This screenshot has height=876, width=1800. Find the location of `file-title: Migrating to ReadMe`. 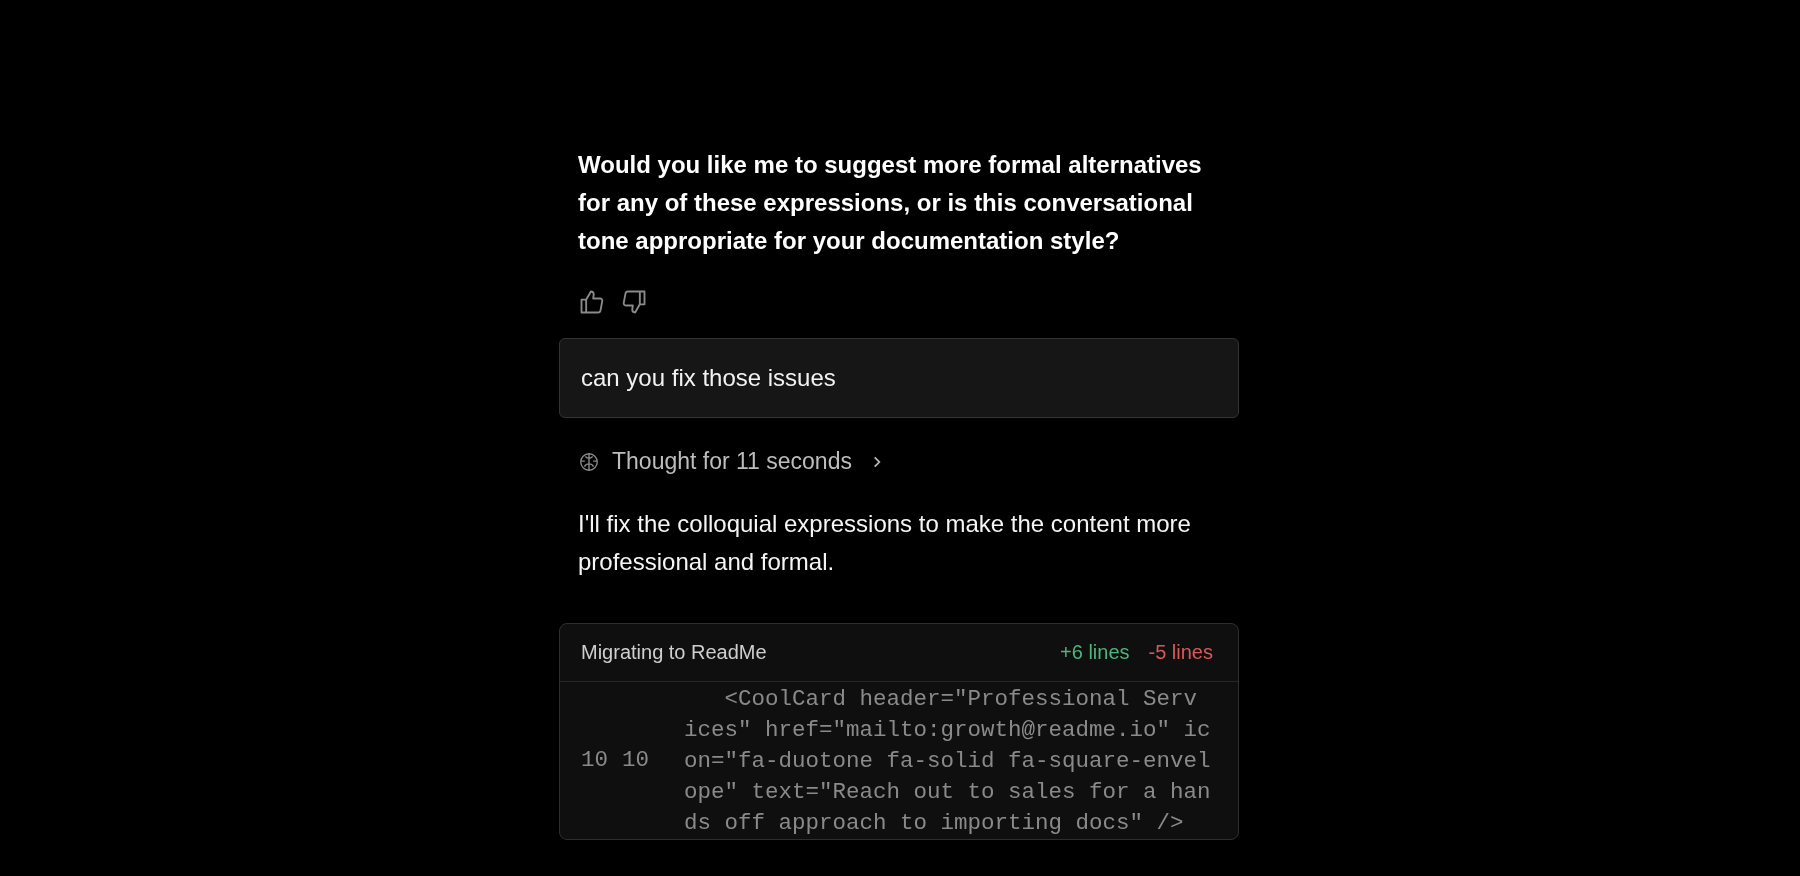

file-title: Migrating to ReadMe is located at coordinates (674, 652).